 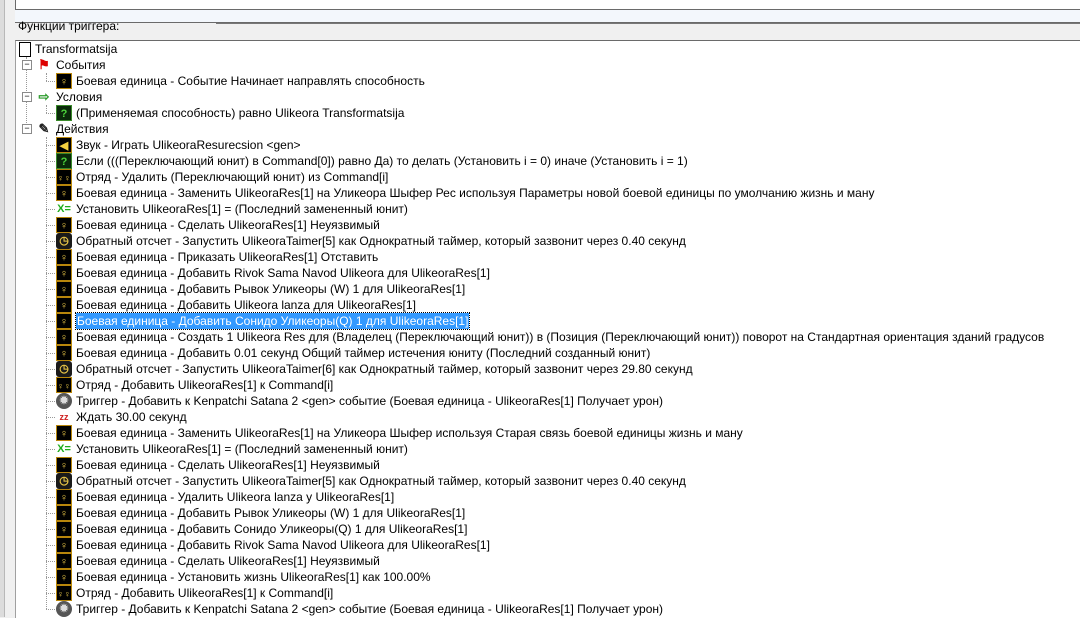 I want to click on section-label: Действия, so click(x=82, y=129).